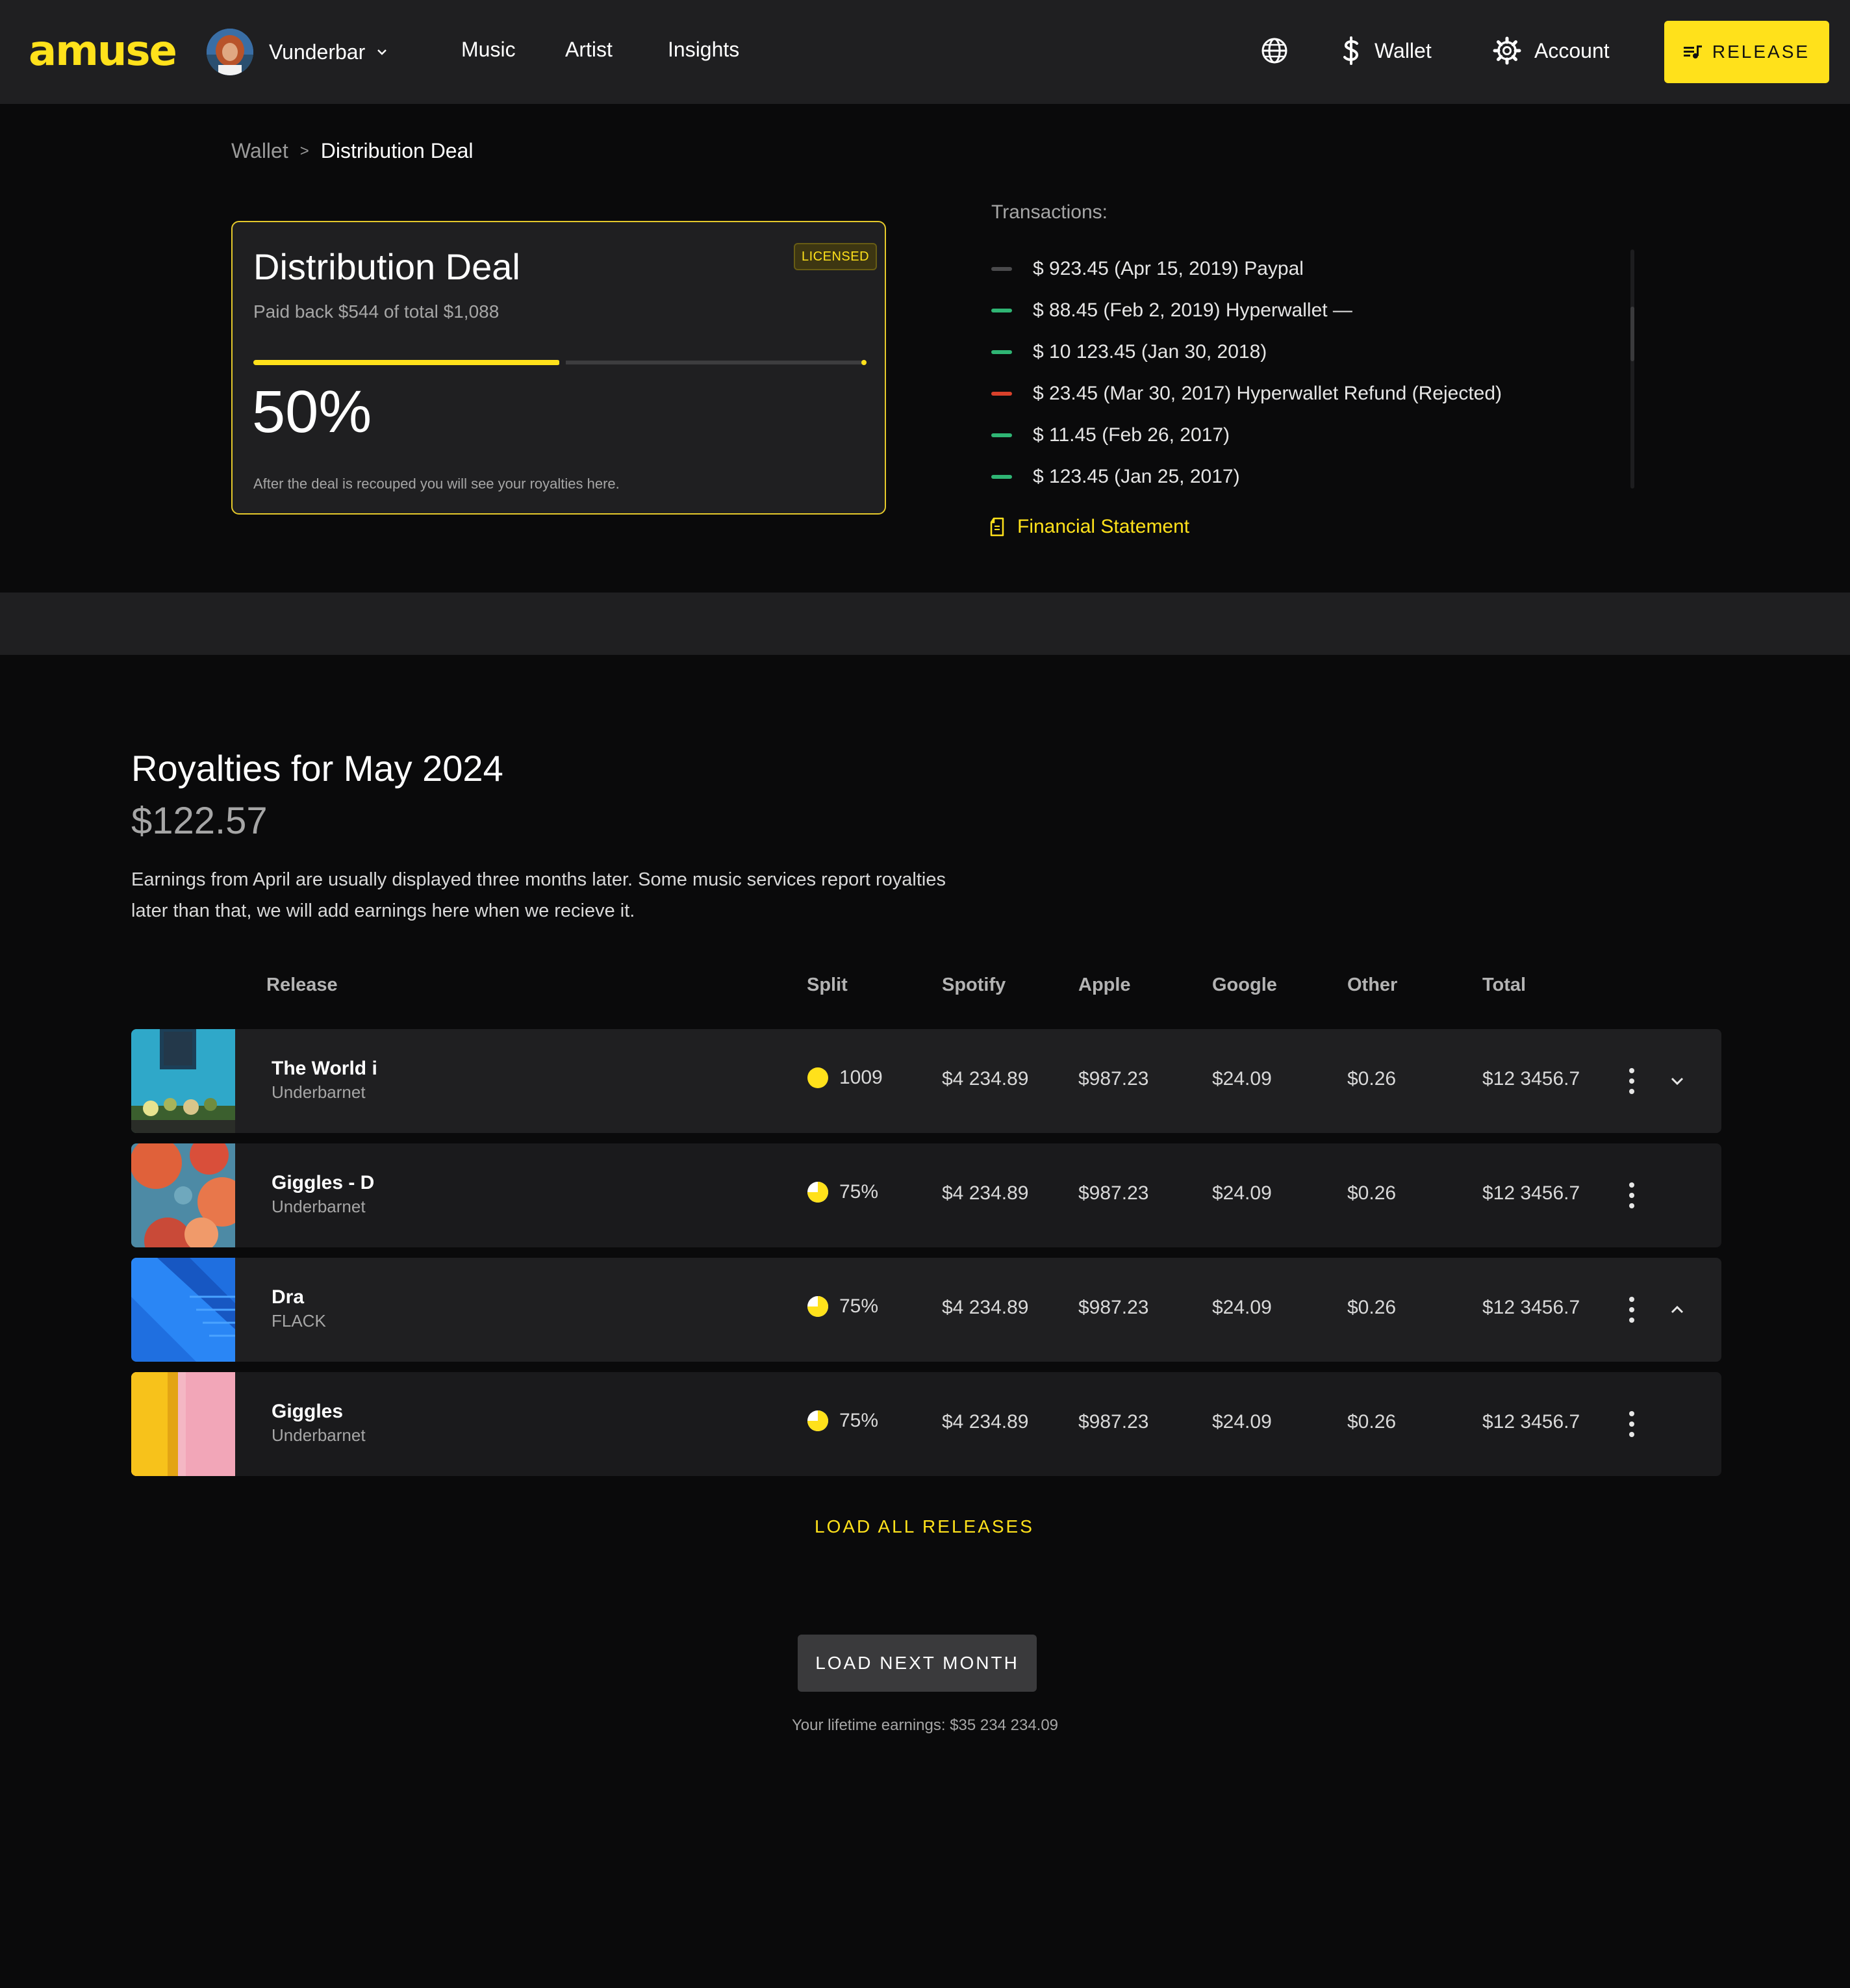 This screenshot has height=1988, width=1850. I want to click on scrollbar-thumb, so click(1632, 334).